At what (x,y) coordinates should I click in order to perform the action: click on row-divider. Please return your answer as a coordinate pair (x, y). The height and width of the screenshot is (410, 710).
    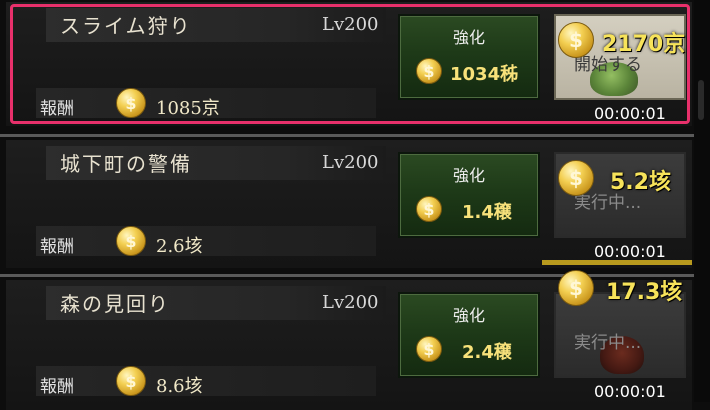
    Looking at the image, I should click on (347, 135).